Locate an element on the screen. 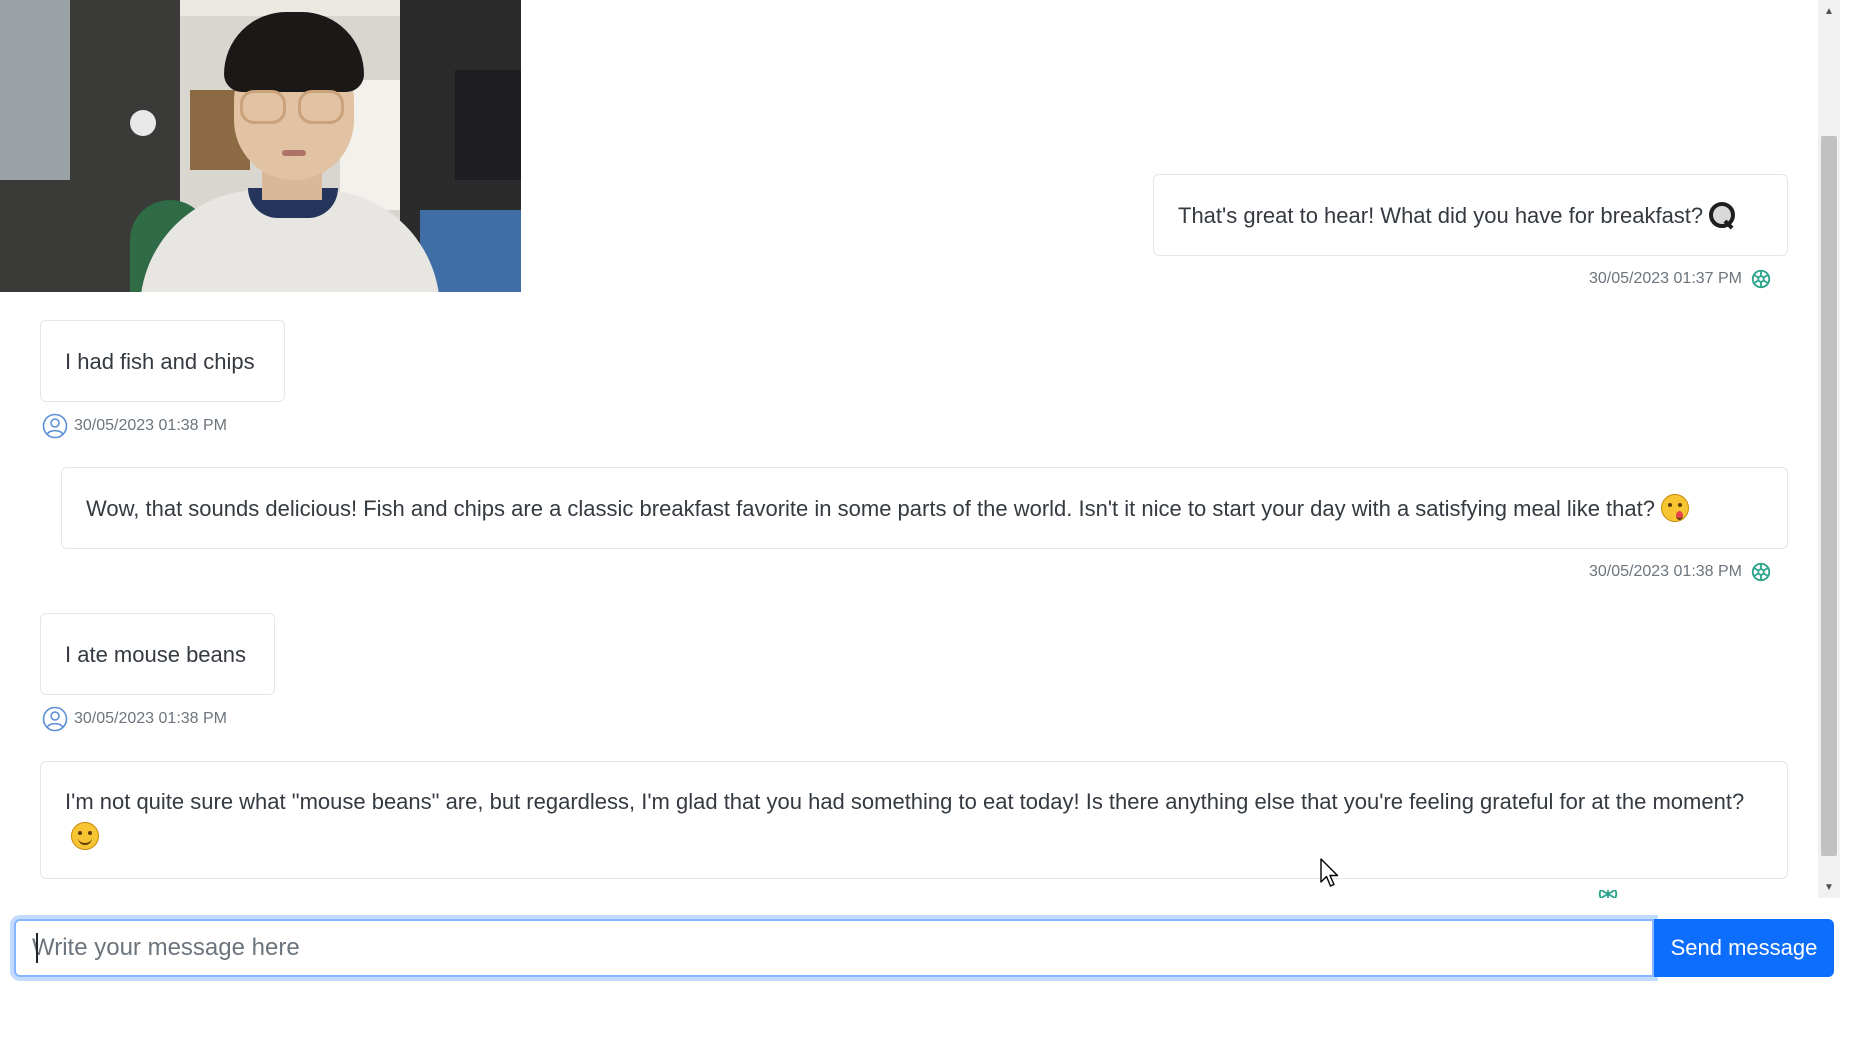 The image size is (1849, 1039). scroll-down-arrow-icon: ▼ is located at coordinates (1829, 887).